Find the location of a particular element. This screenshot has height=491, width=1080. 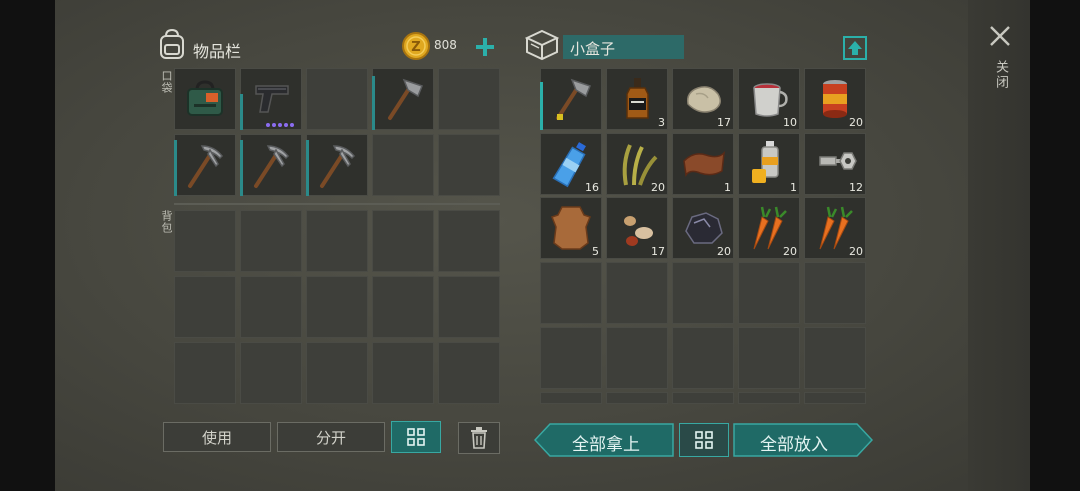

add-coins-icon is located at coordinates (485, 47).